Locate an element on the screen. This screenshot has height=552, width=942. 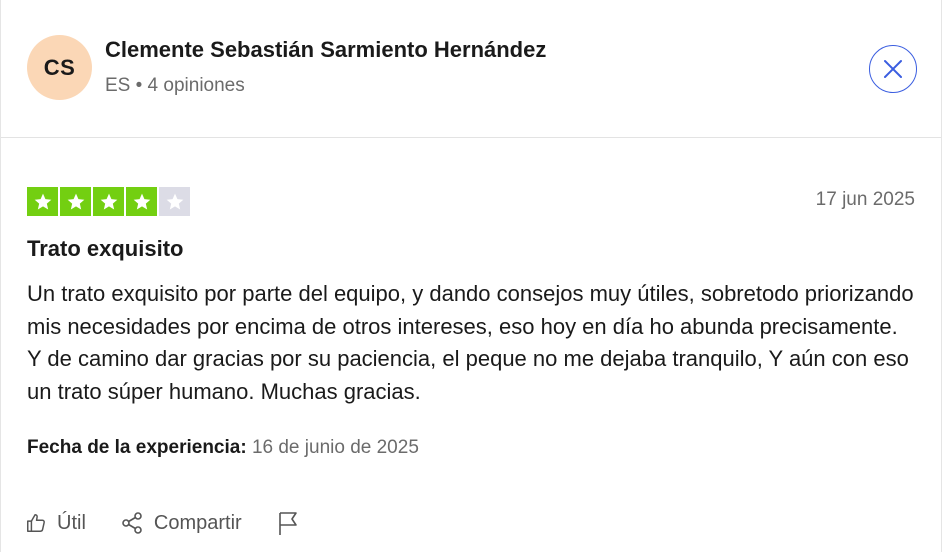
author-name: Clemente Sebastián Sarmiento Hernández is located at coordinates (325, 50).